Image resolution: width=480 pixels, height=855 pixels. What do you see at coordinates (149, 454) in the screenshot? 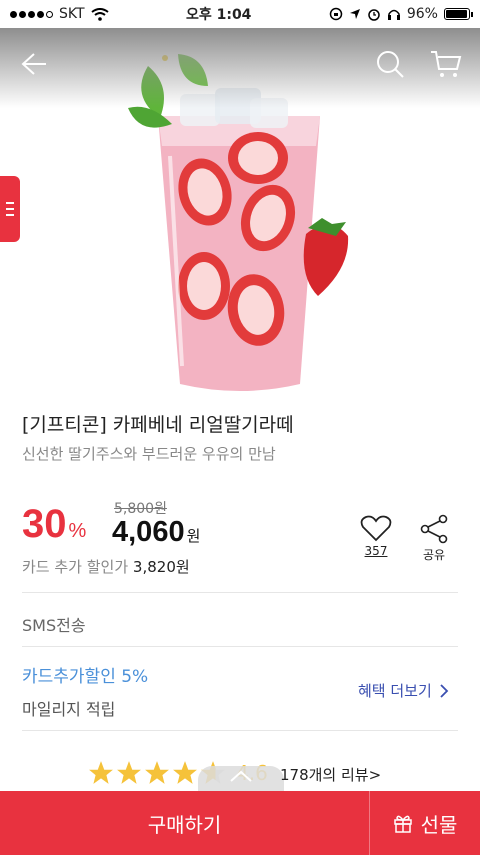
I see `product-subtitle: 신선한 딸기주스와 부드러운 우유의 만남` at bounding box center [149, 454].